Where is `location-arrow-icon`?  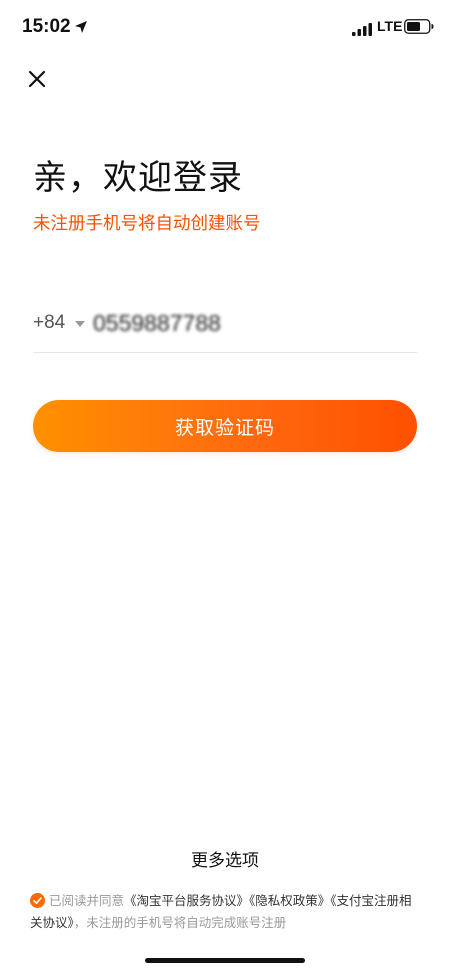 location-arrow-icon is located at coordinates (81, 26).